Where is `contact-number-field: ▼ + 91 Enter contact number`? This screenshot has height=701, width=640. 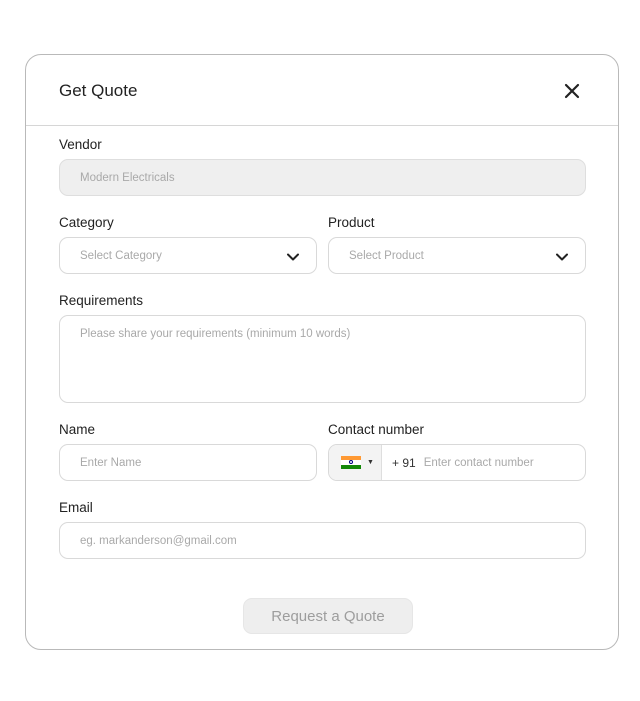
contact-number-field: ▼ + 91 Enter contact number is located at coordinates (457, 462).